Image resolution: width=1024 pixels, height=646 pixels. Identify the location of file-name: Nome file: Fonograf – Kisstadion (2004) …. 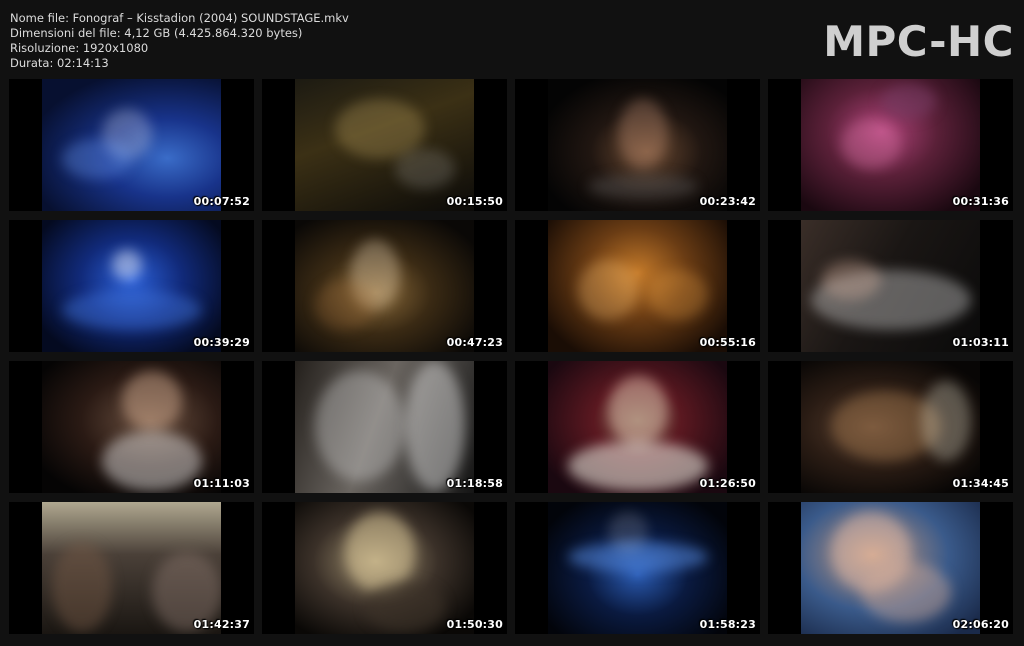
(179, 18).